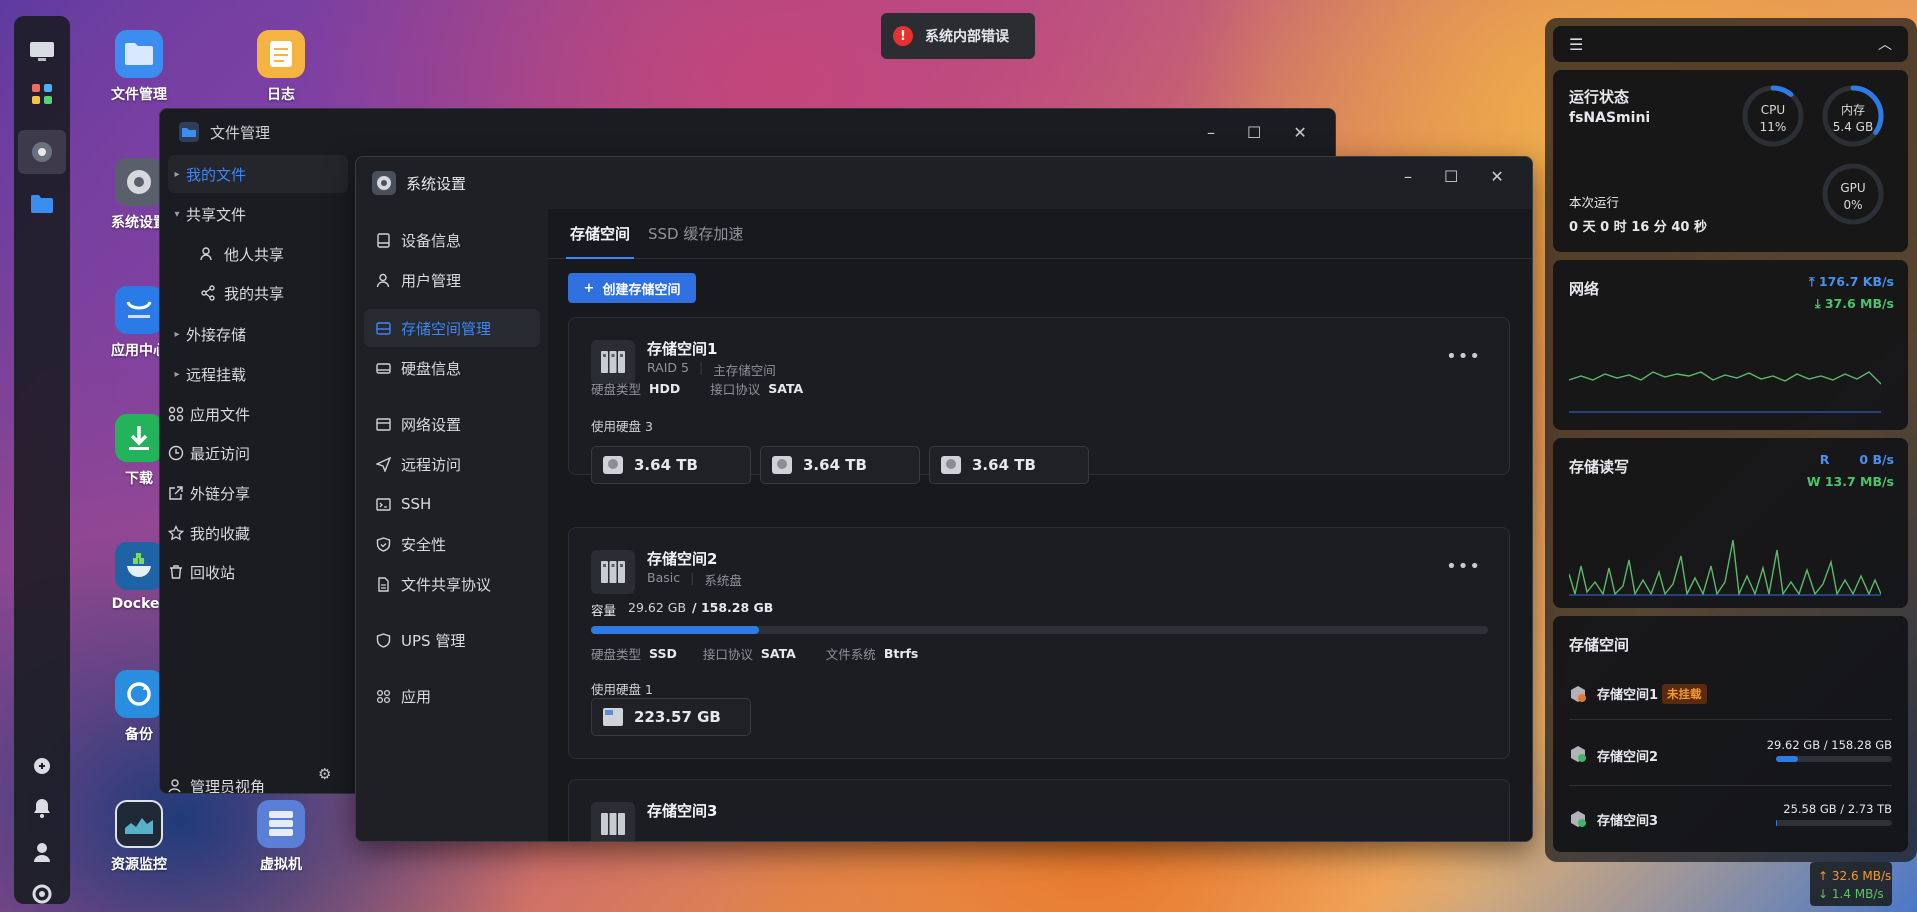 Image resolution: width=1917 pixels, height=912 pixels. What do you see at coordinates (446, 584) in the screenshot?
I see `nav-label: 文件共享协议` at bounding box center [446, 584].